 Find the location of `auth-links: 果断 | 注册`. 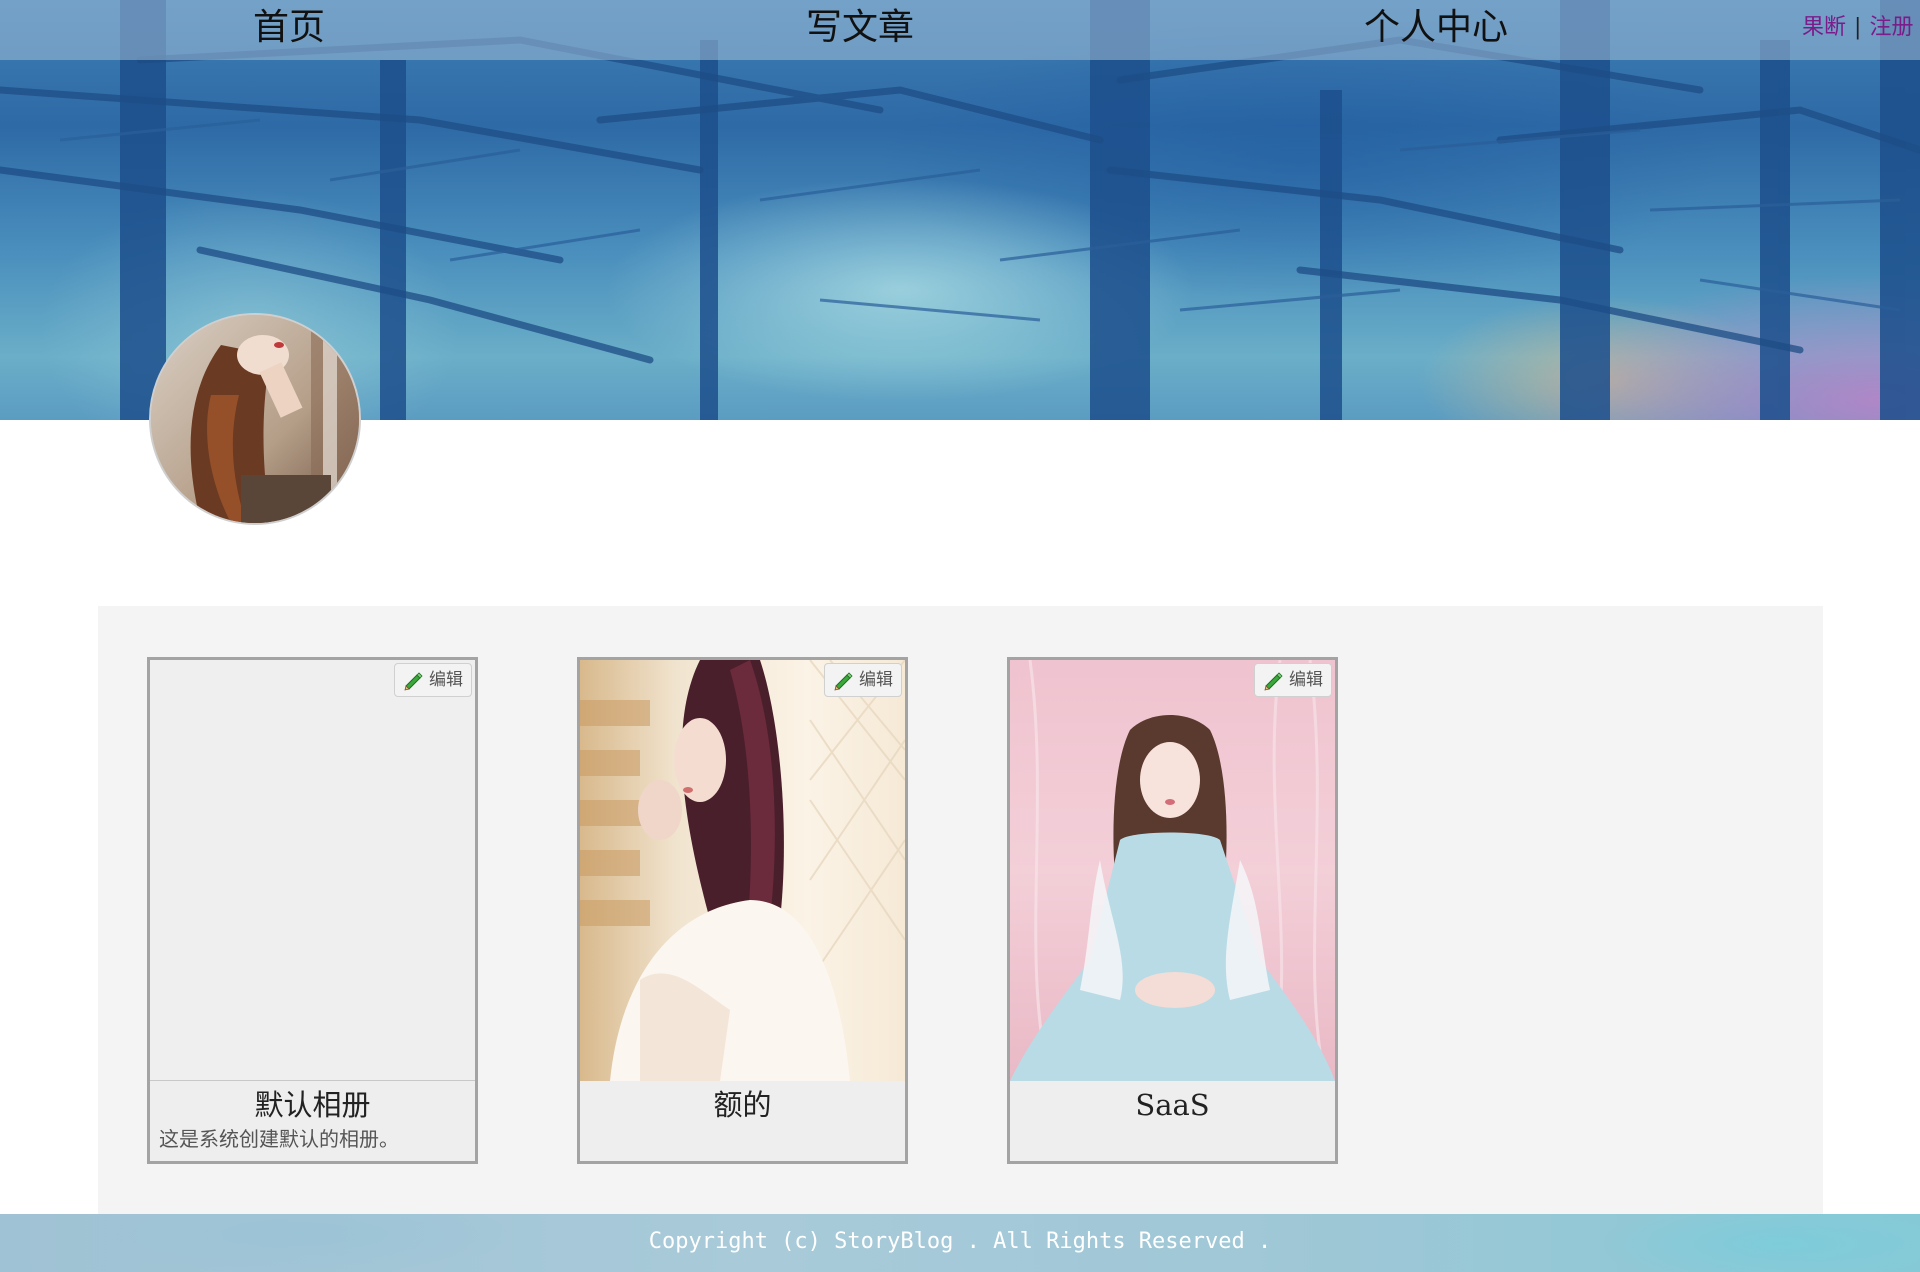

auth-links: 果断 | 注册 is located at coordinates (1857, 28).